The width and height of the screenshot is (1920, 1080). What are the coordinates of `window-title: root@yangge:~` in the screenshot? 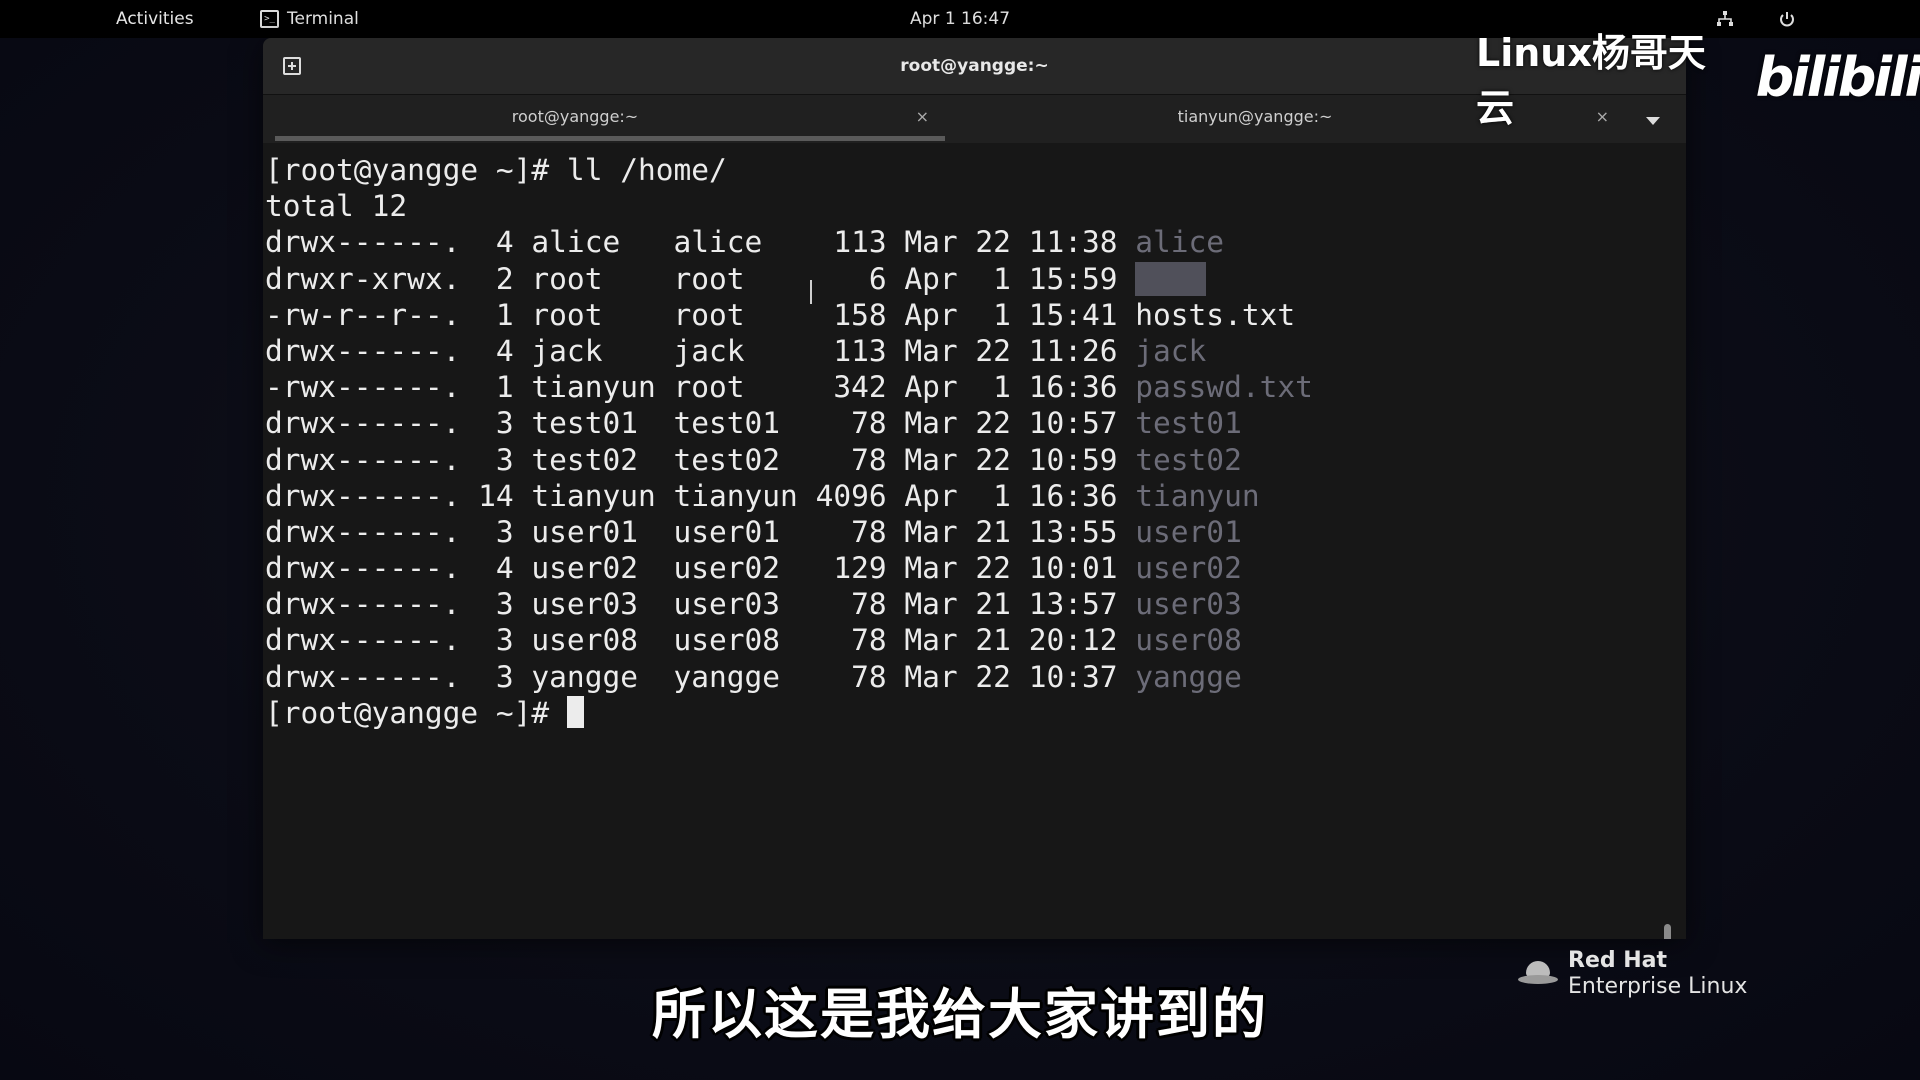 It's located at (974, 66).